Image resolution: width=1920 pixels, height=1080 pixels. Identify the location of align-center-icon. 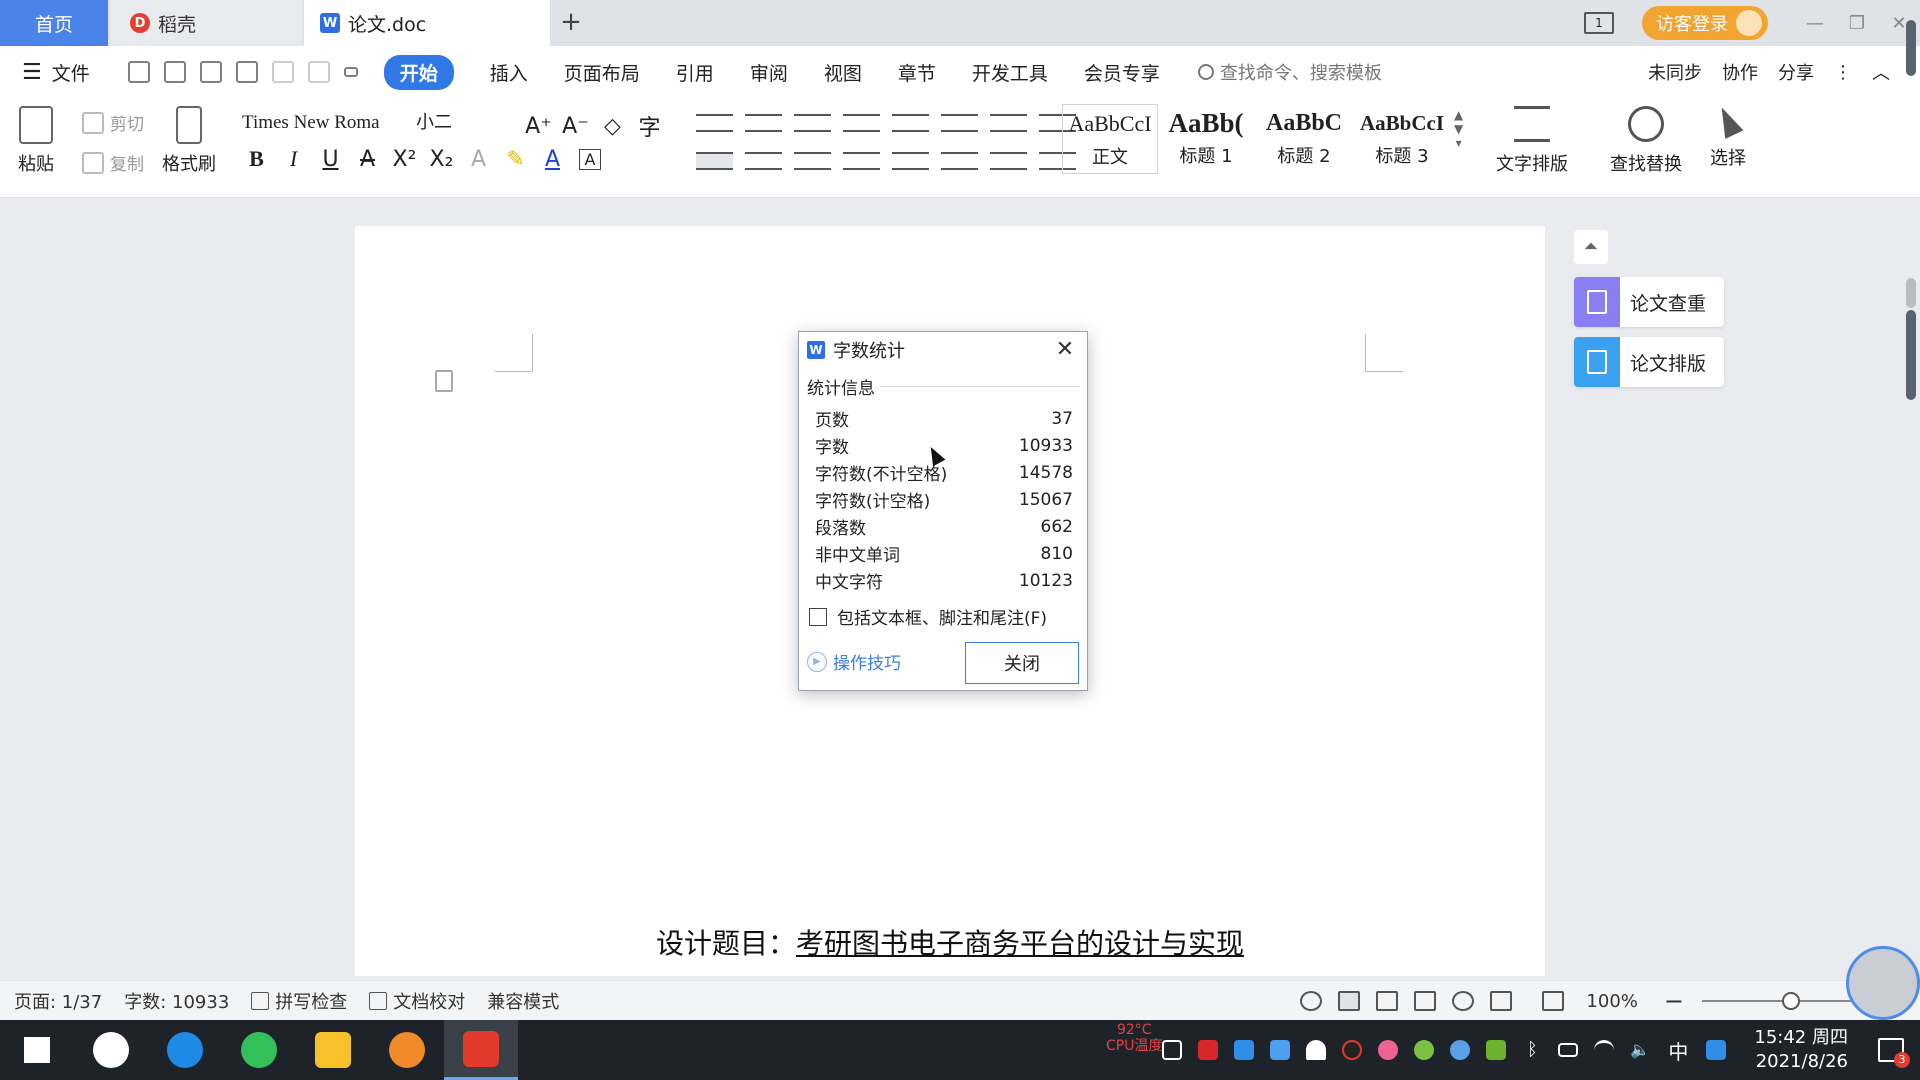
(763, 161).